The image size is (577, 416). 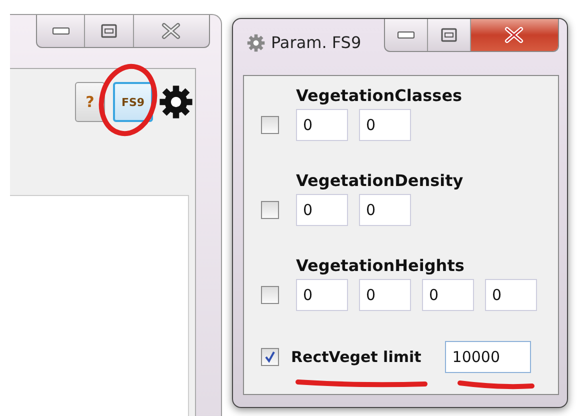 I want to click on group-label: VegetationHeights, so click(x=380, y=265).